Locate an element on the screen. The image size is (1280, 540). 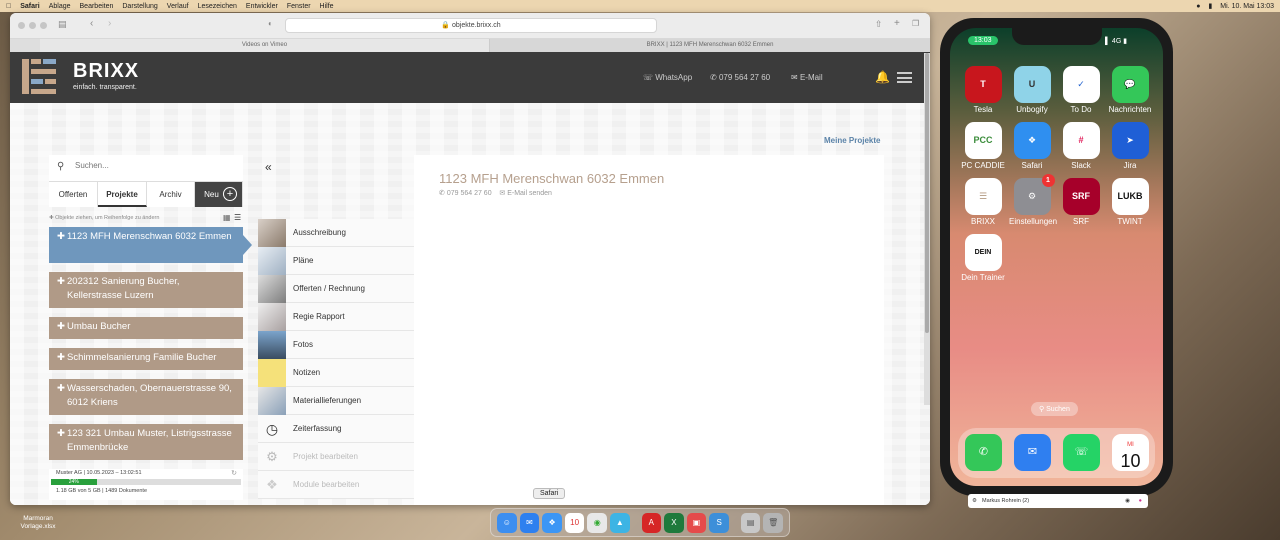
zoom-button is located at coordinates (43, 25).